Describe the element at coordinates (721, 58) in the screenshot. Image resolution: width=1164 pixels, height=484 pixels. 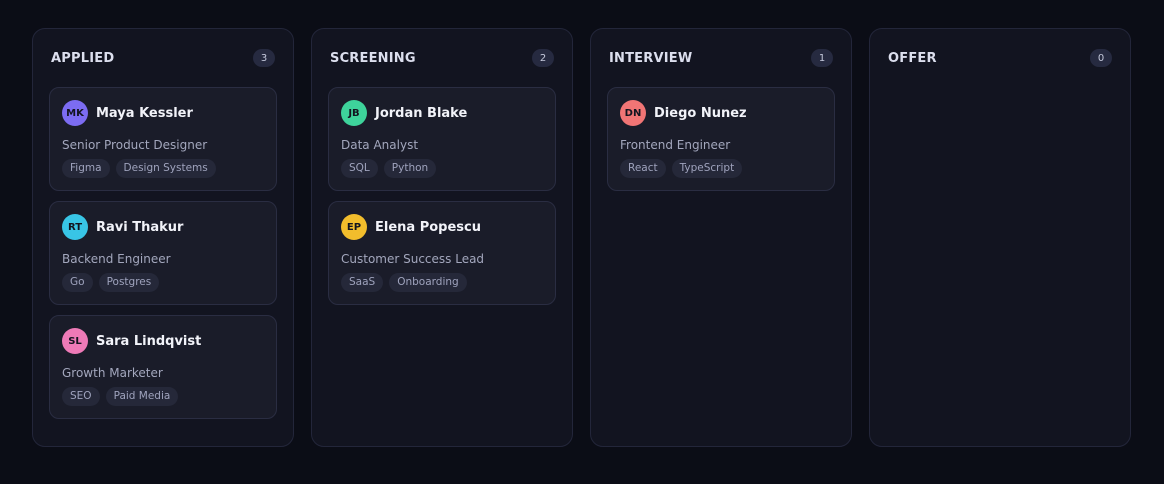
I see `column-header: INTERVIEW 1` at that location.